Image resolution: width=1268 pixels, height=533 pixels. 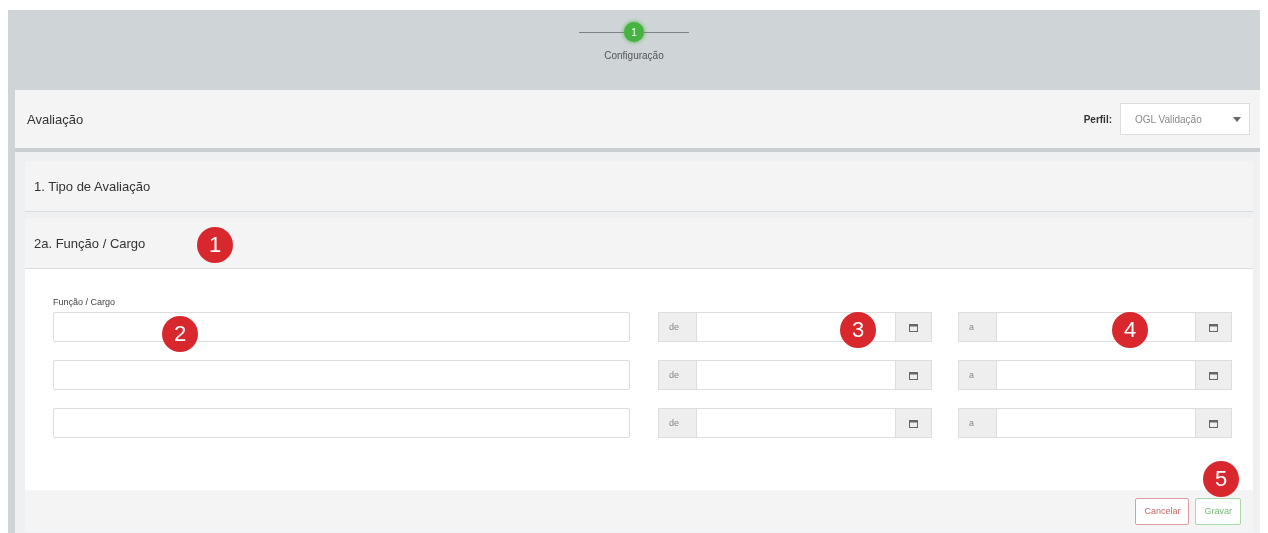 I want to click on cancel-button: Cancelar, so click(x=1162, y=511).